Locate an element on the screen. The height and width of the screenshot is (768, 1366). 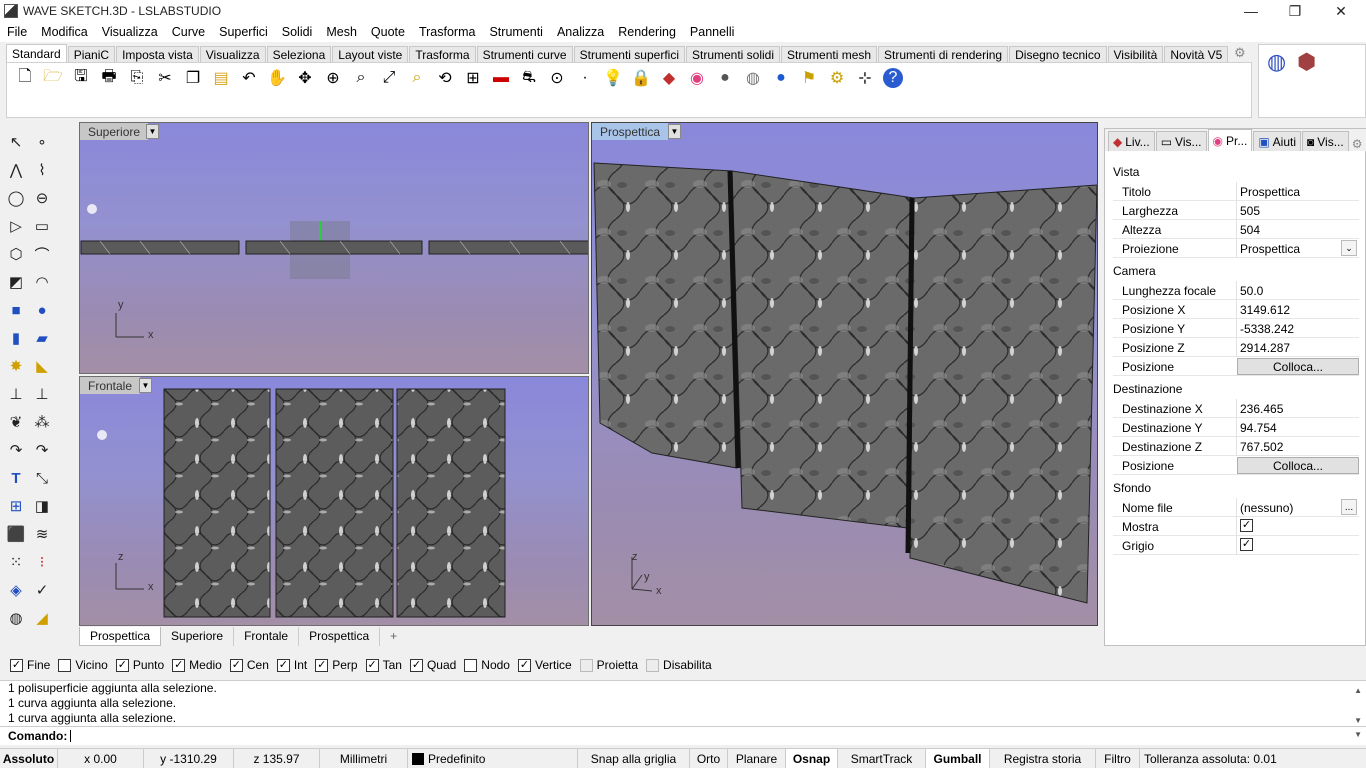
osnap-checkbox is located at coordinates (586, 665).